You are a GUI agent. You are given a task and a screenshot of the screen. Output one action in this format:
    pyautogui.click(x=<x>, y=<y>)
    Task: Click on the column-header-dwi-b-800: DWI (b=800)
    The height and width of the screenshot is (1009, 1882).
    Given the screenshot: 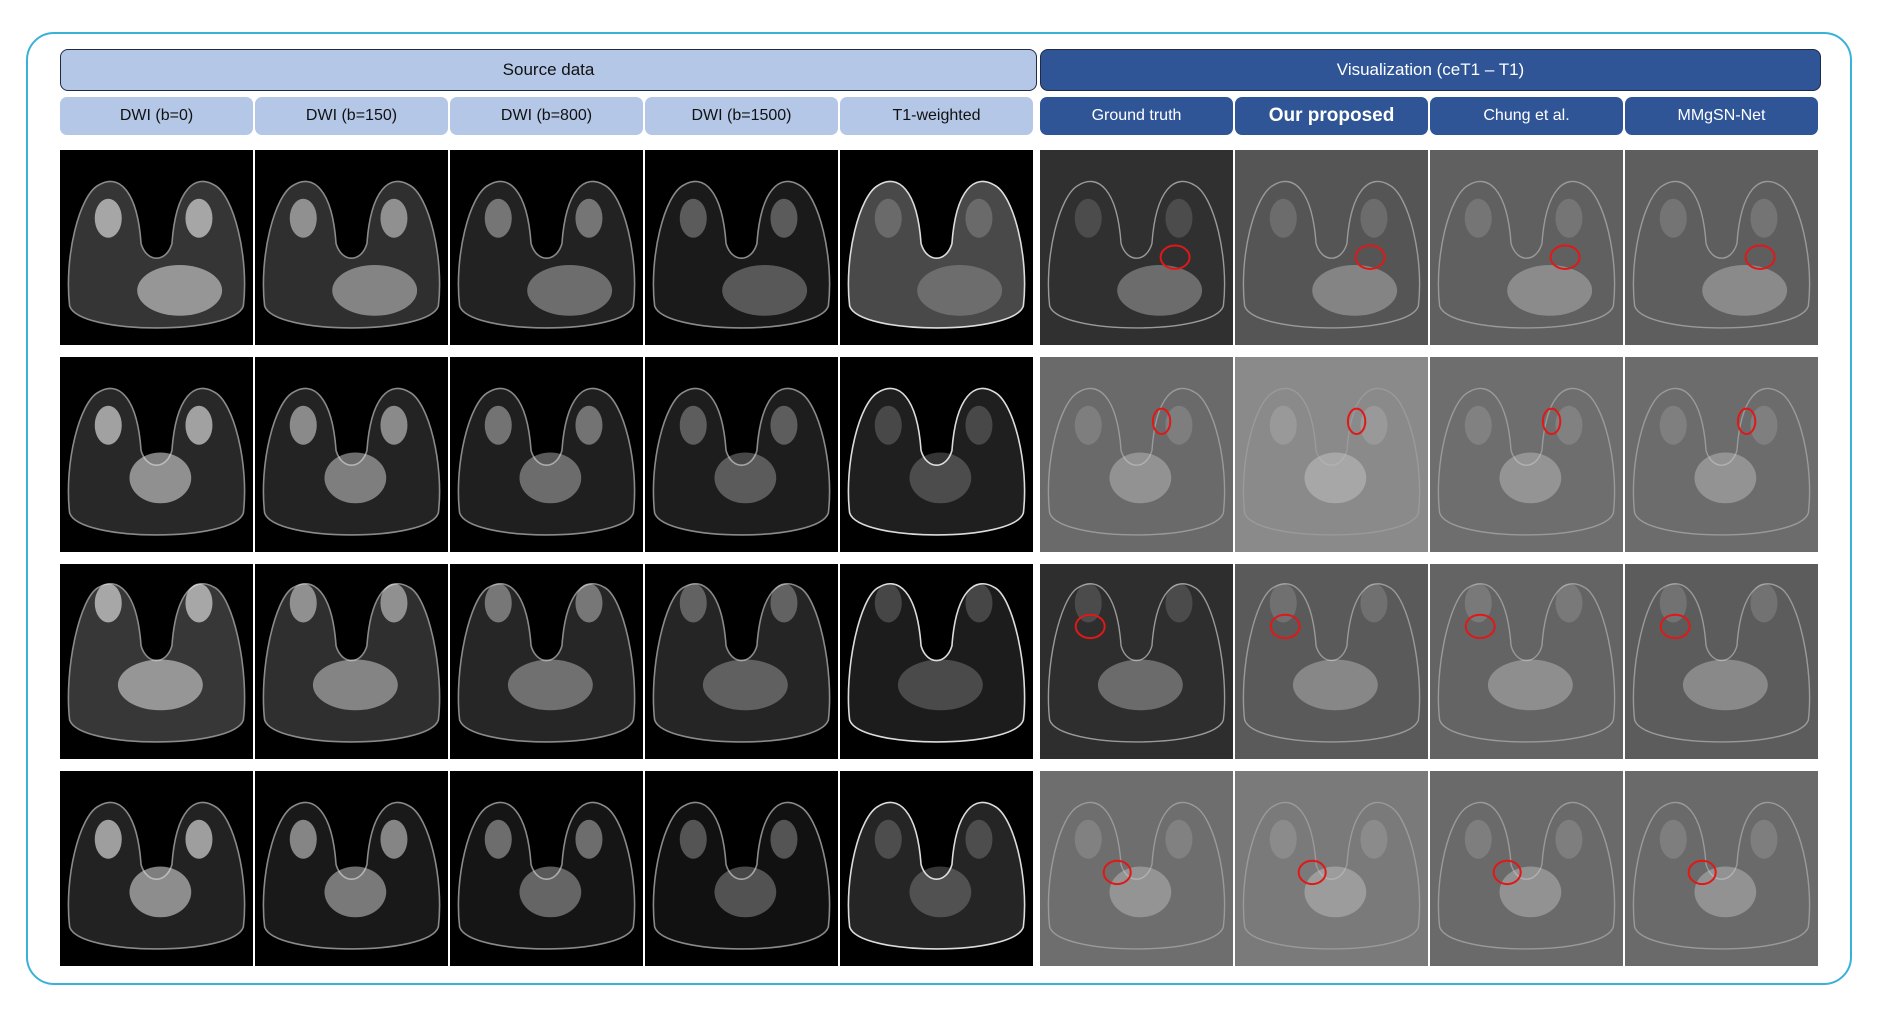 What is the action you would take?
    pyautogui.click(x=546, y=116)
    